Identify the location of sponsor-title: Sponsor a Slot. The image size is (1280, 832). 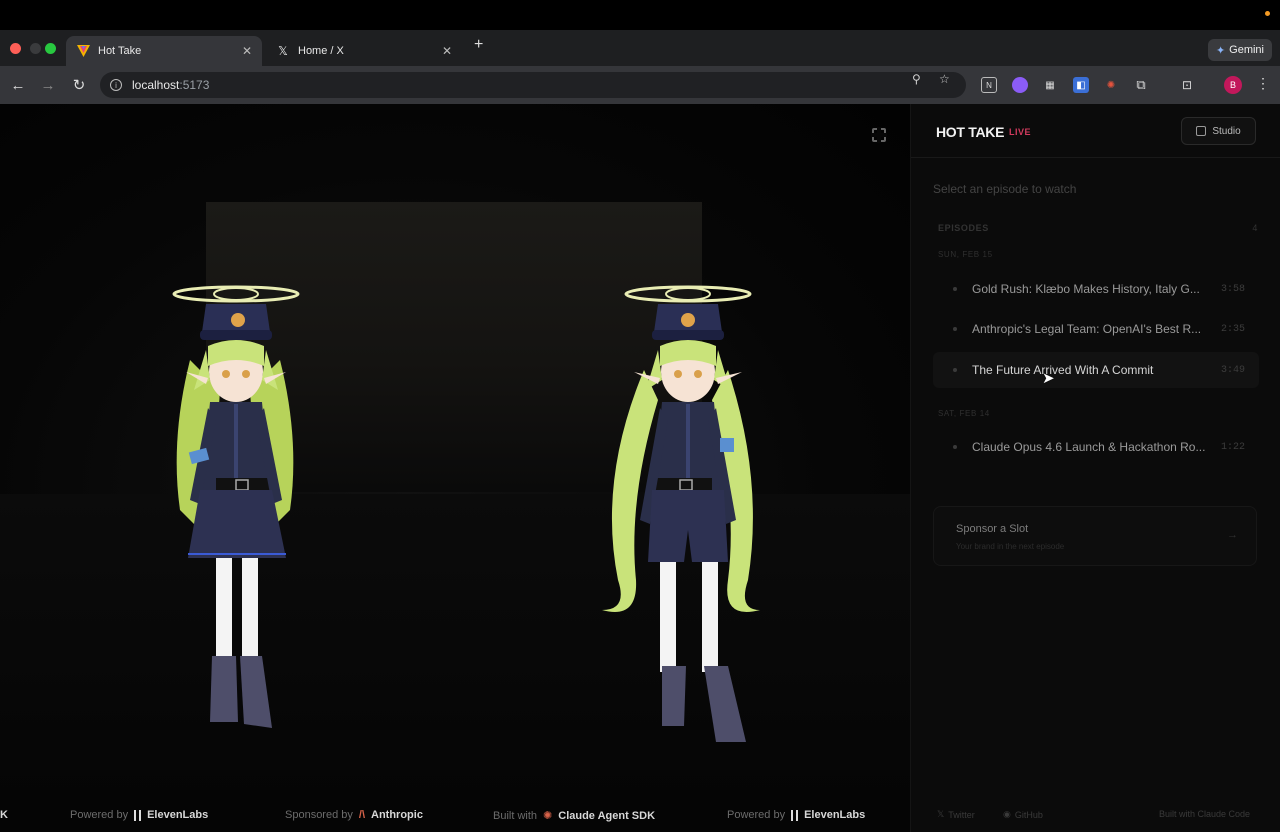
(992, 529).